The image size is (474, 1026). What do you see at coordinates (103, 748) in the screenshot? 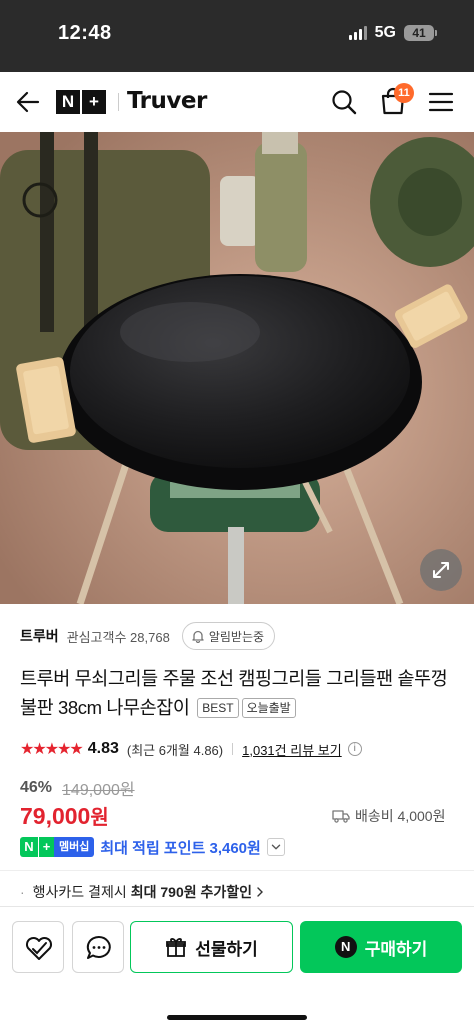
I see `rating-score: 4.83` at bounding box center [103, 748].